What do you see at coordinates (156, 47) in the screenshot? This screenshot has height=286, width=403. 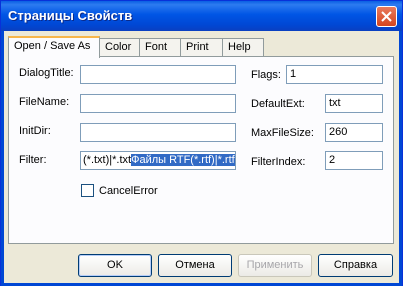 I see `tab-label: Font` at bounding box center [156, 47].